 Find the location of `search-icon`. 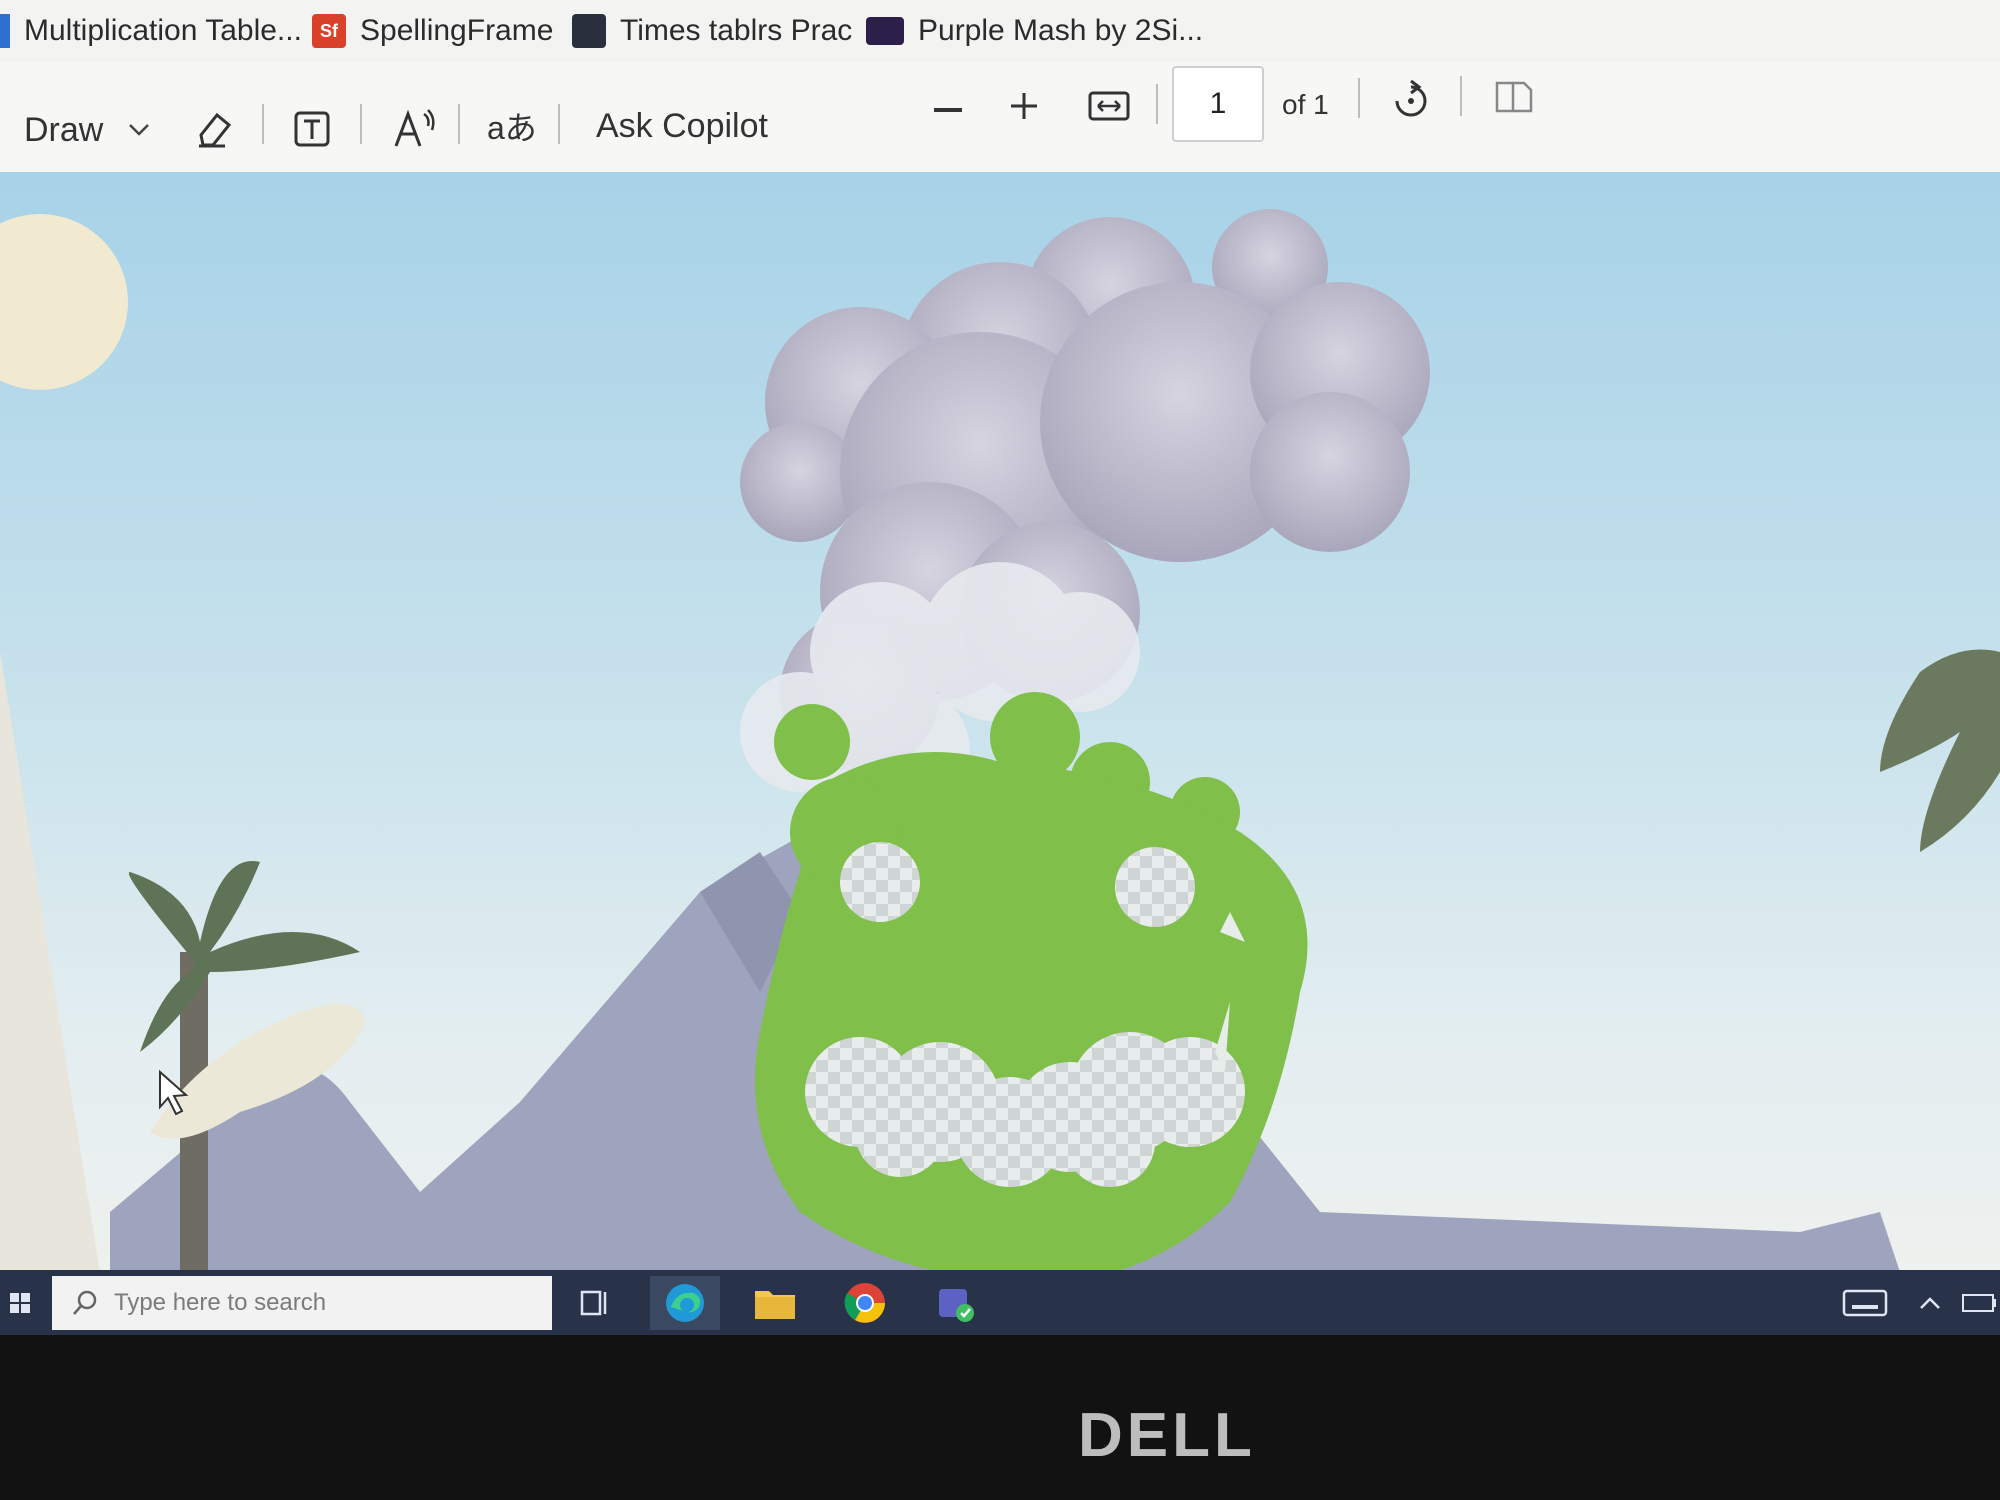

search-icon is located at coordinates (85, 1302).